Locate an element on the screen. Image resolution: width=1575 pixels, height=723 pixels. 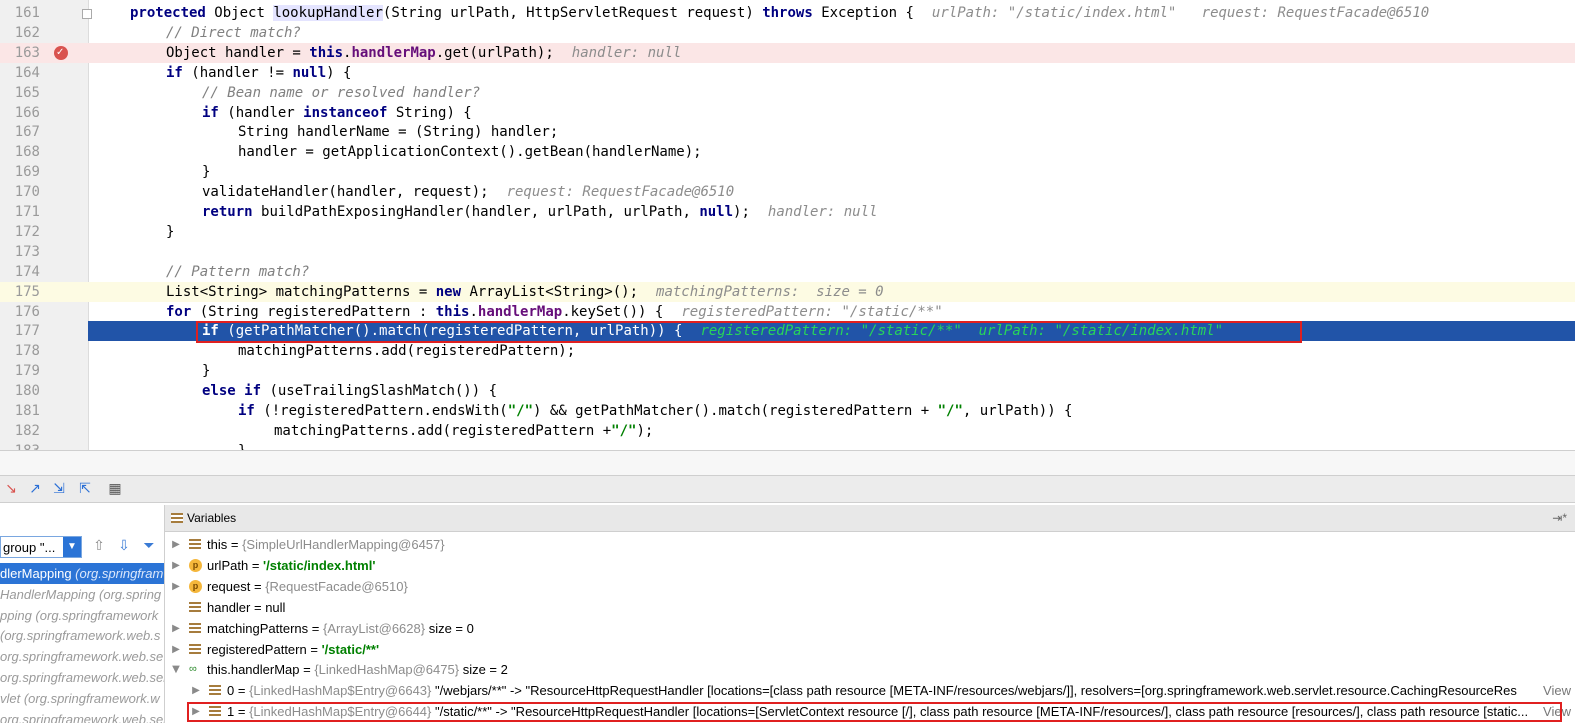
string-token: "/" is located at coordinates (624, 430).